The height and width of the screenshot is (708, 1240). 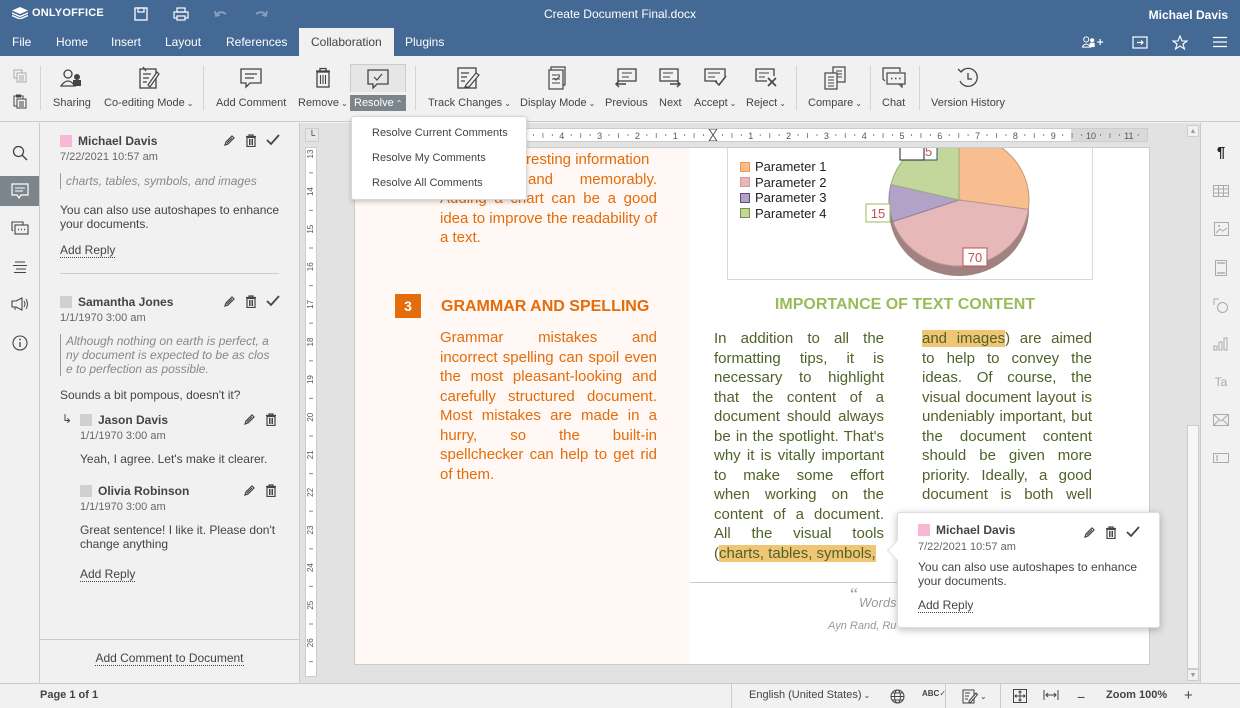 I want to click on fit-to-width-button, so click(x=1051, y=695).